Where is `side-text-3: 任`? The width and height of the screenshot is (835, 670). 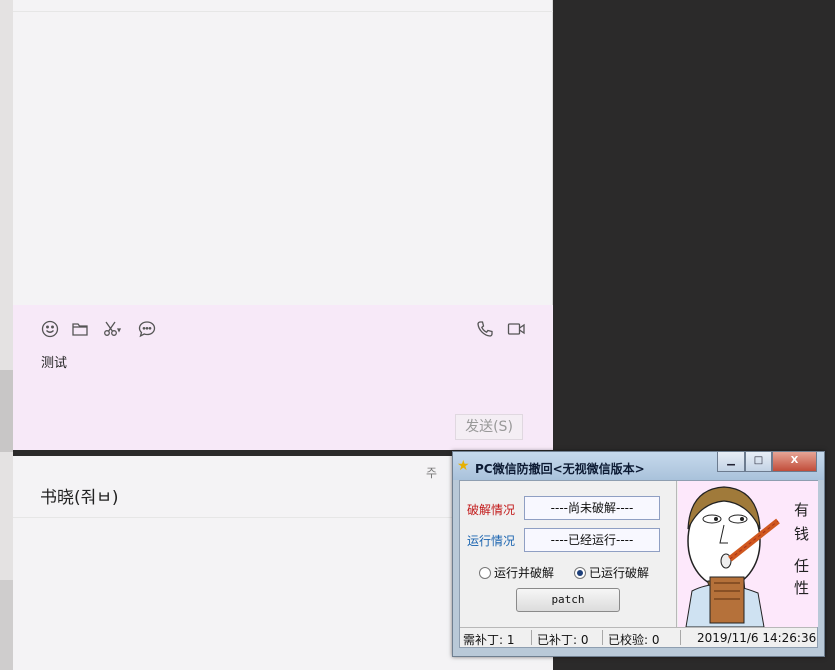 side-text-3: 任 is located at coordinates (802, 566).